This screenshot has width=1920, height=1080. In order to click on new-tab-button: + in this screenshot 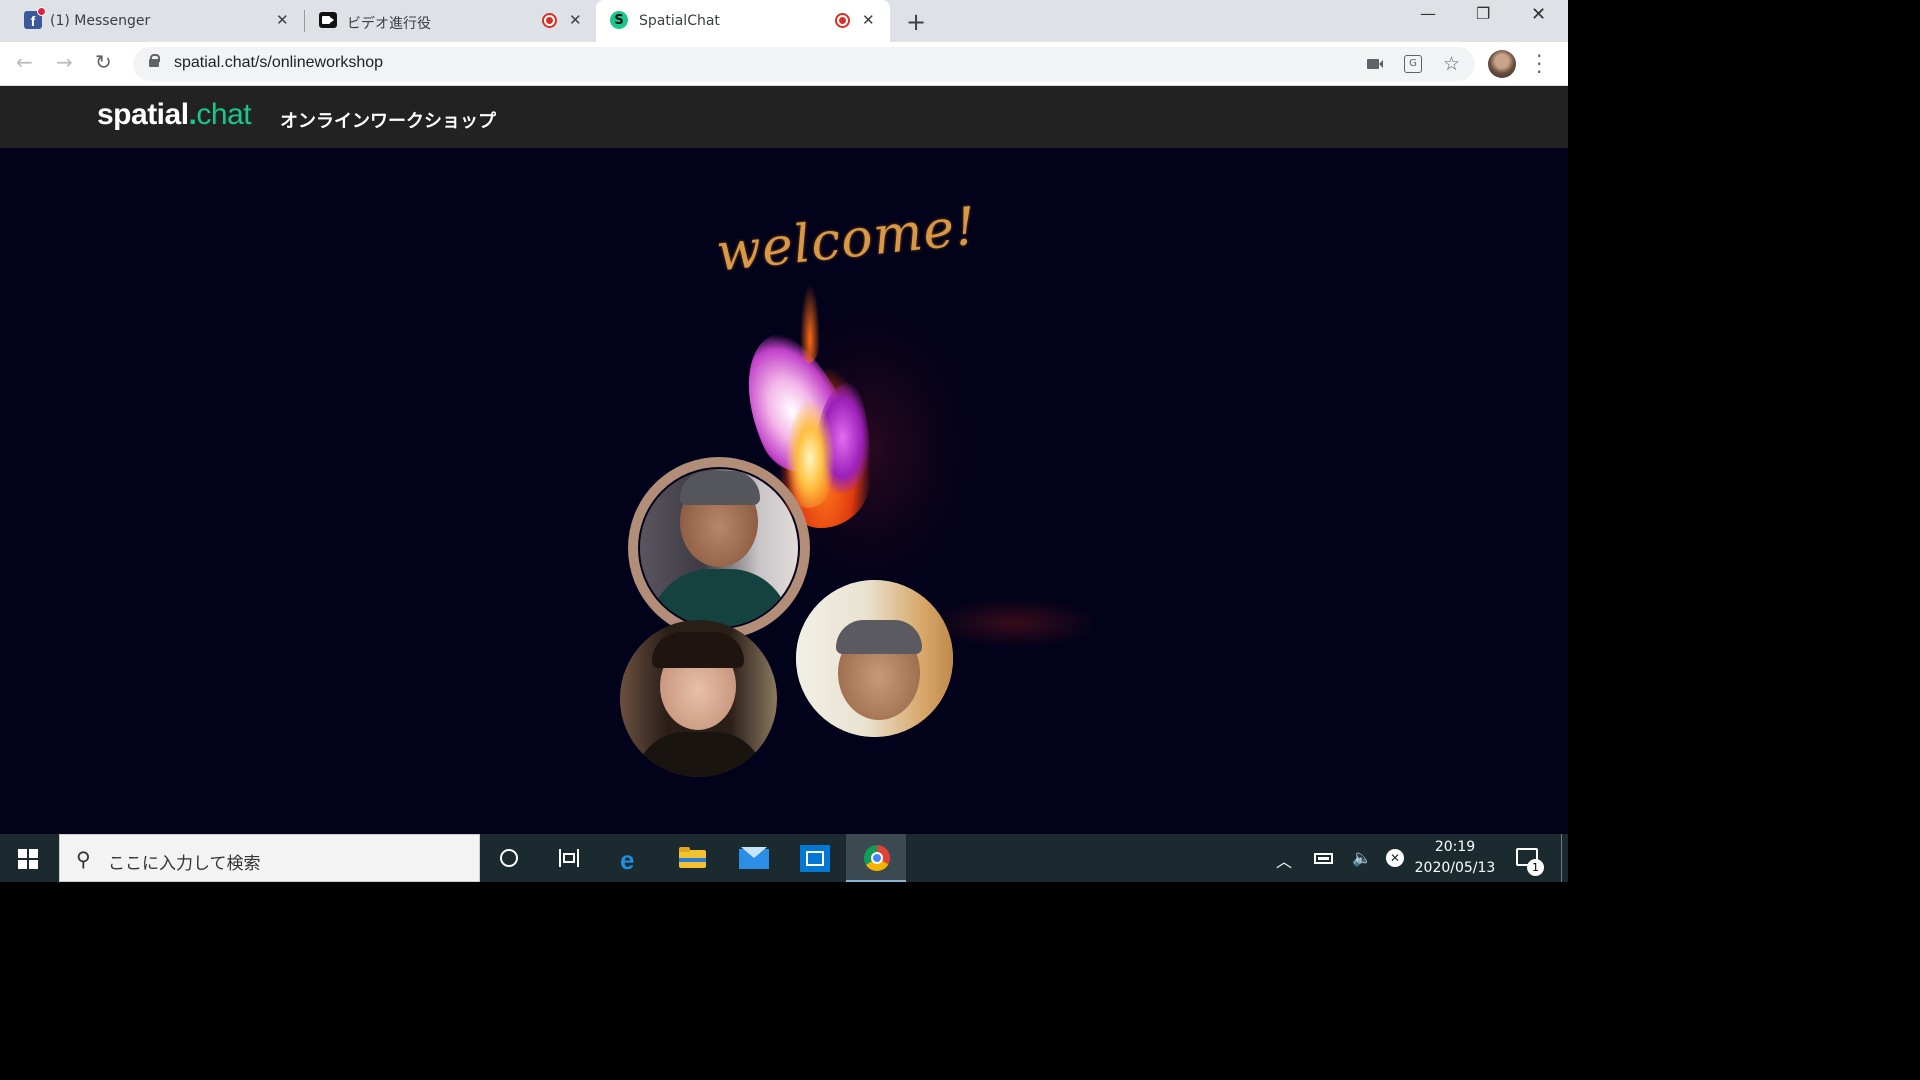, I will do `click(916, 22)`.